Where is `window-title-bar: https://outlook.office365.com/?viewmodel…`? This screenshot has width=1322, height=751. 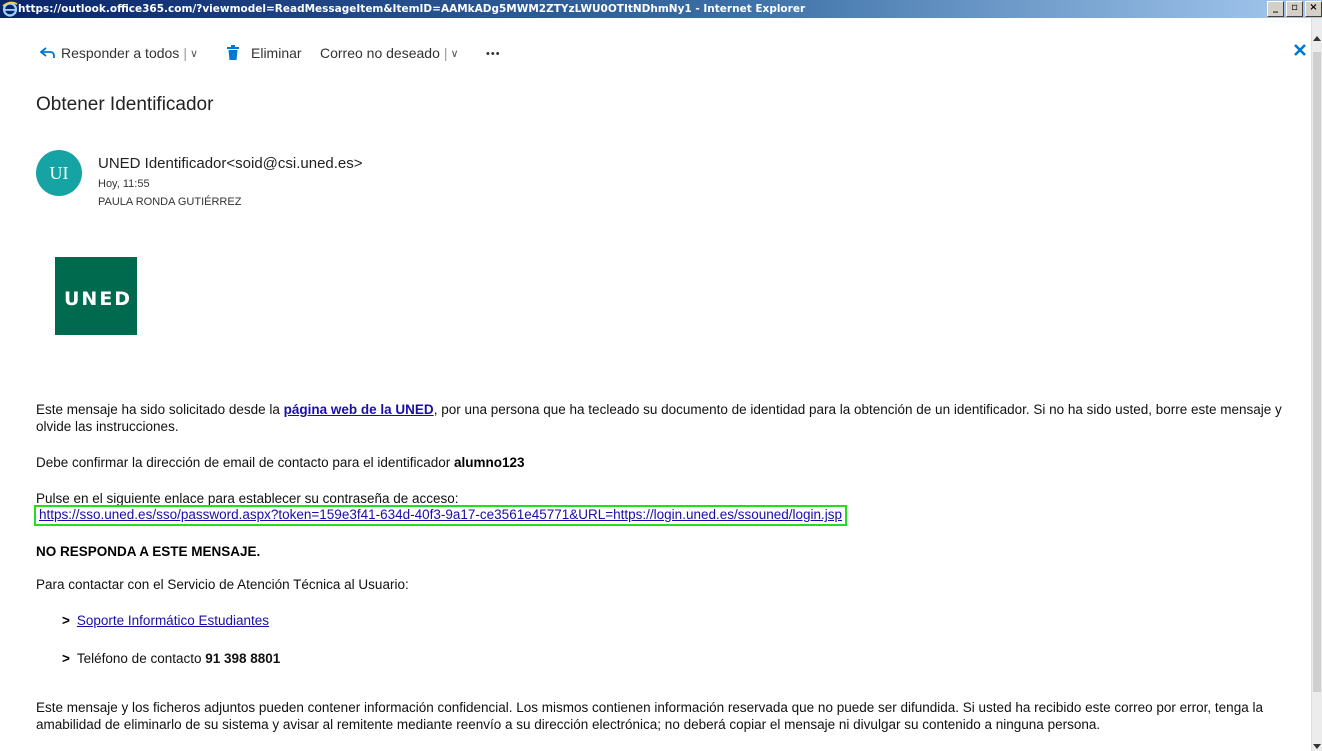
window-title-bar: https://outlook.office365.com/?viewmodel… is located at coordinates (661, 9).